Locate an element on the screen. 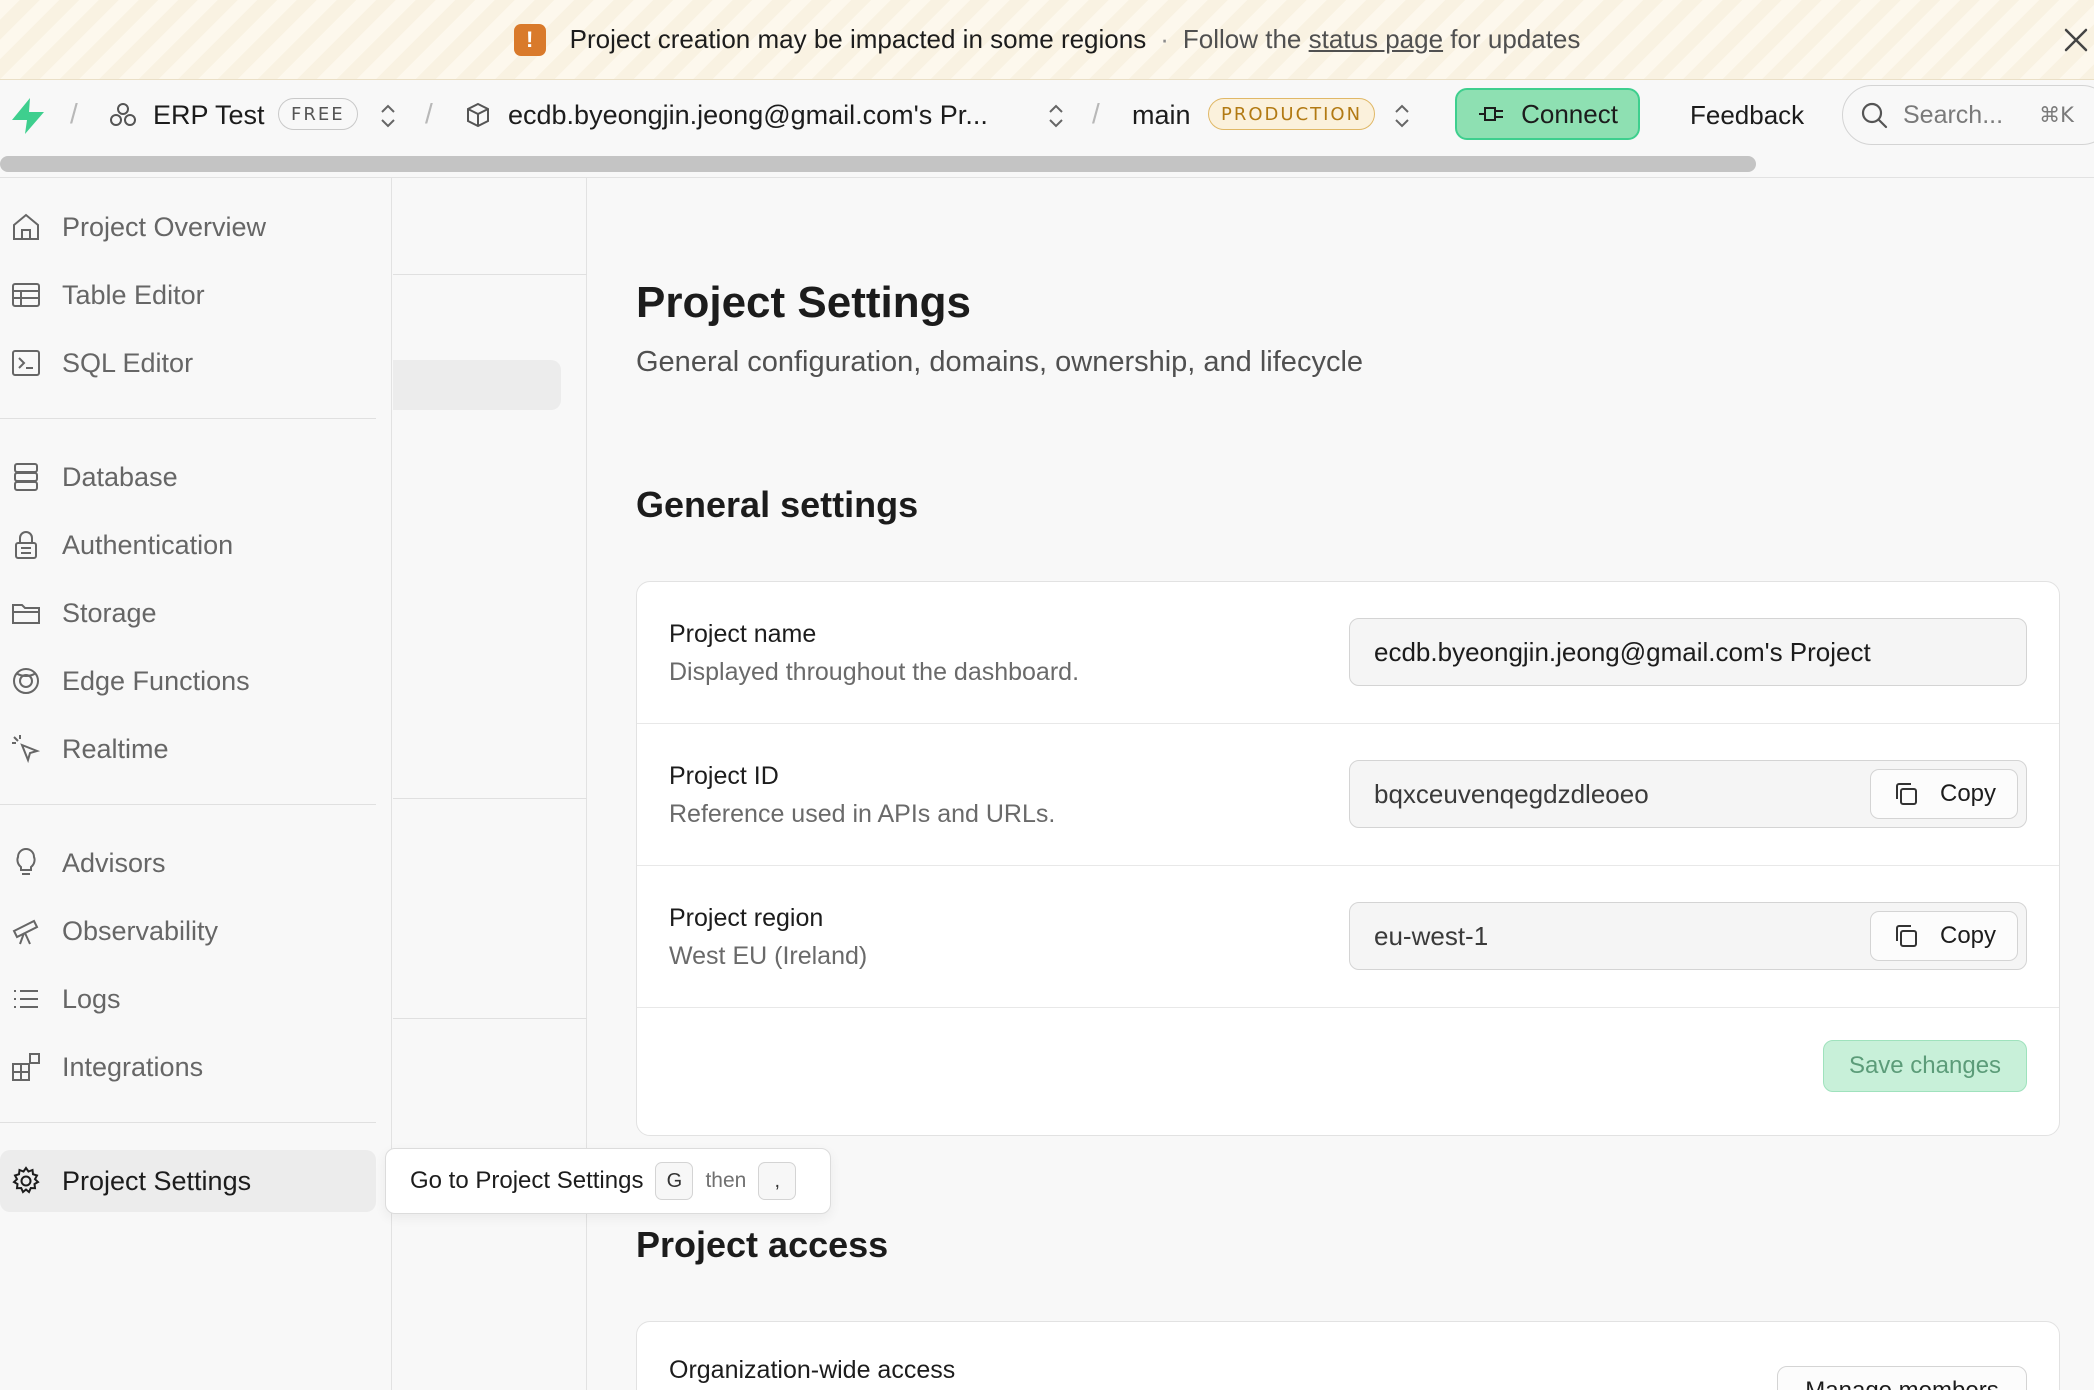  sidebar-item-authentication: Authentication is located at coordinates (188, 545).